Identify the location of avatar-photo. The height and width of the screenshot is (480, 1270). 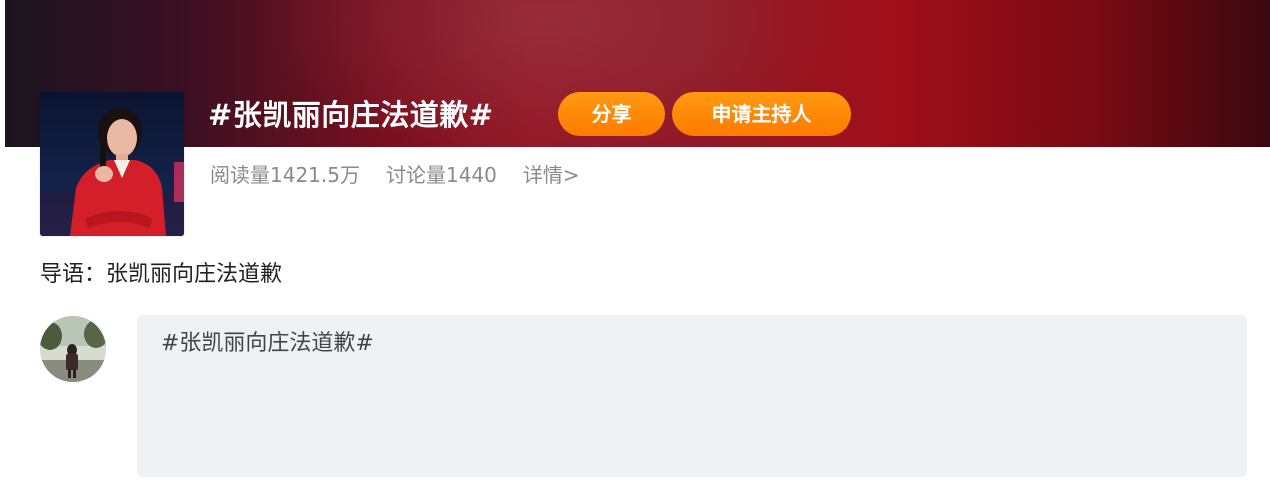
(73, 349).